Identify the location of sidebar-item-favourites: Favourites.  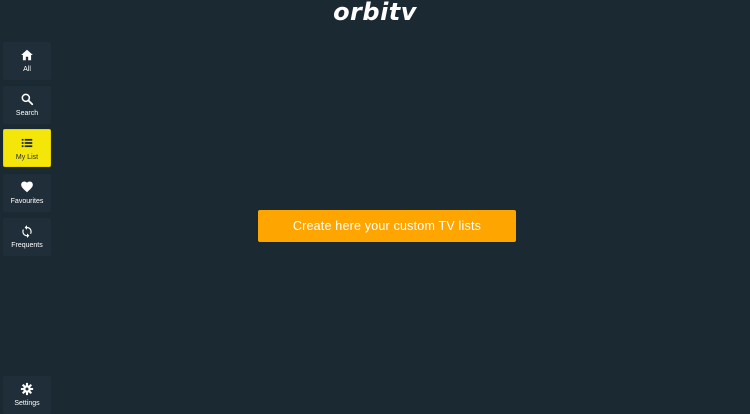
(27, 193).